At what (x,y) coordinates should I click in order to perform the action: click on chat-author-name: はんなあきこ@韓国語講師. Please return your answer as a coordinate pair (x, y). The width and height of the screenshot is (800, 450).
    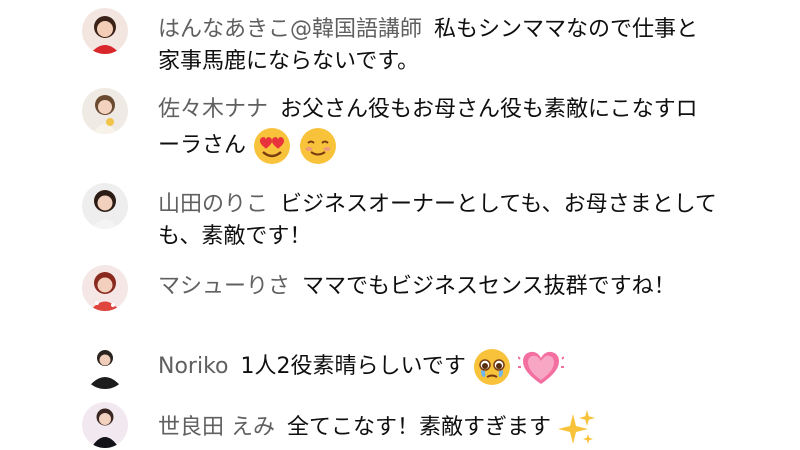
    Looking at the image, I should click on (290, 29).